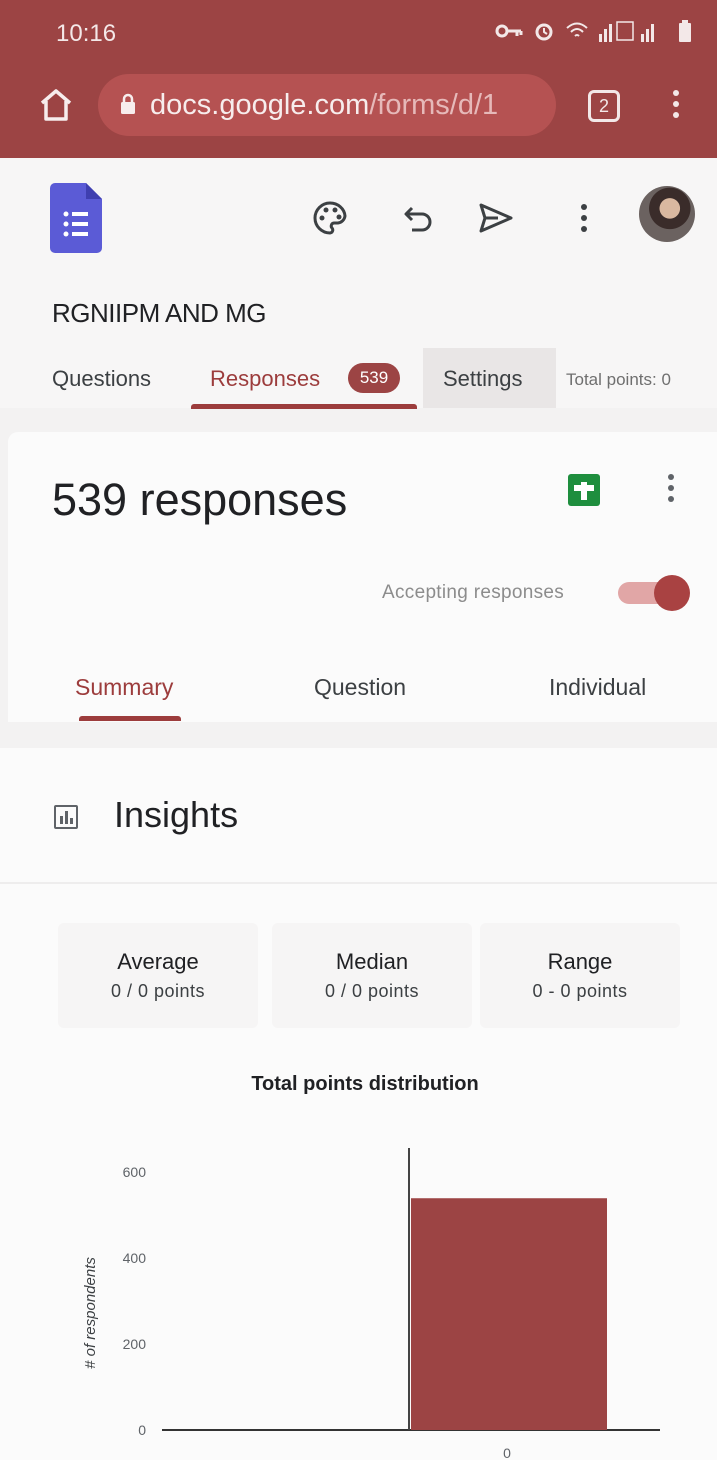 This screenshot has height=1460, width=717. I want to click on form-title: RGNIIPM AND MG, so click(159, 313).